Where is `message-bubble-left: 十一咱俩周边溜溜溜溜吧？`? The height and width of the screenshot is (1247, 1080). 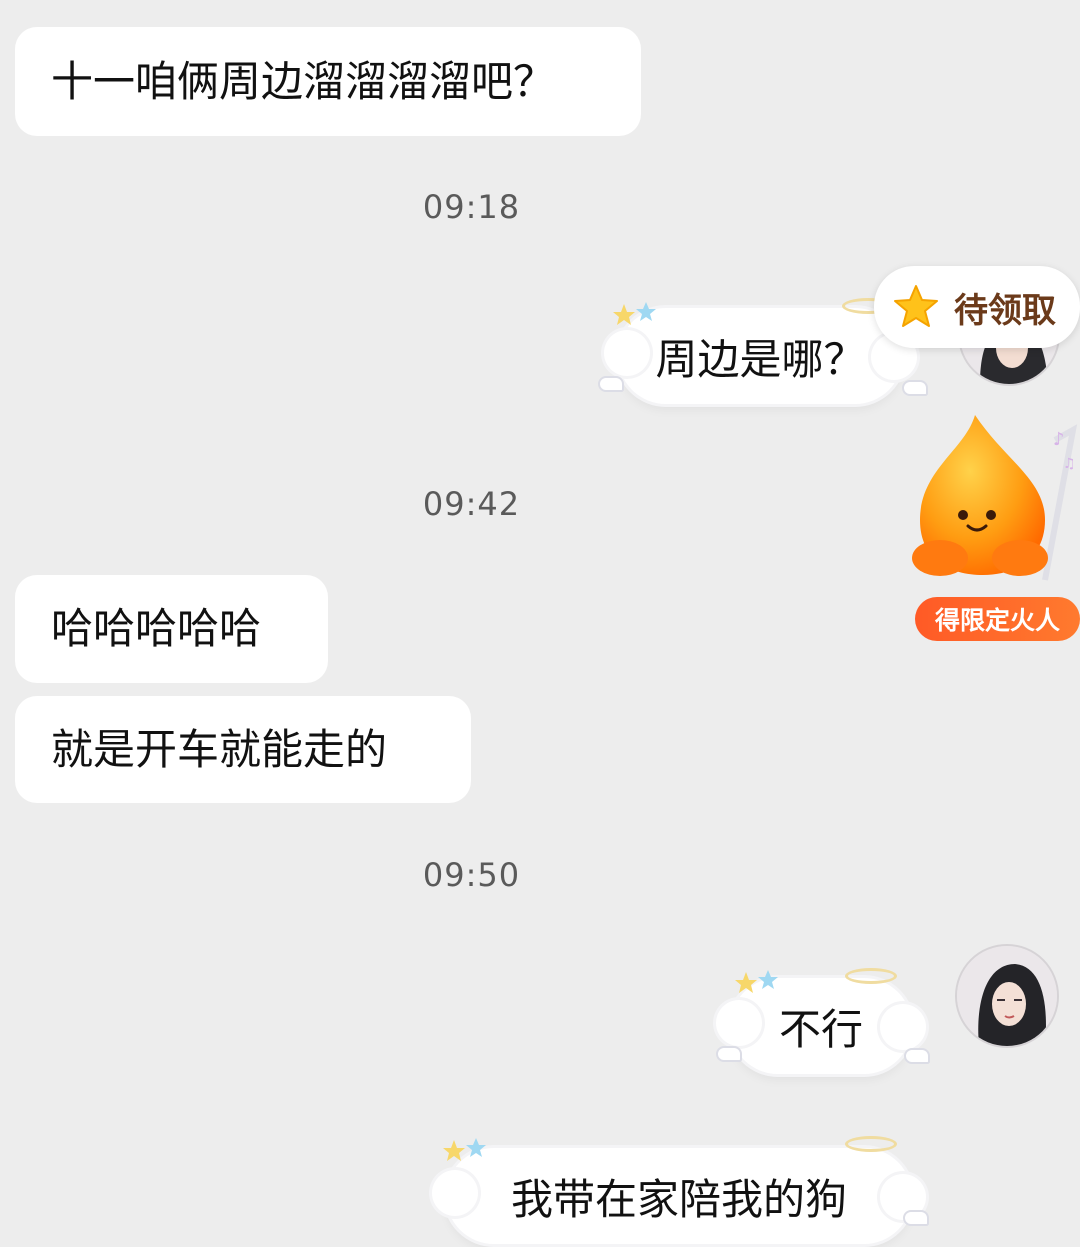 message-bubble-left: 十一咱俩周边溜溜溜溜吧？ is located at coordinates (328, 81).